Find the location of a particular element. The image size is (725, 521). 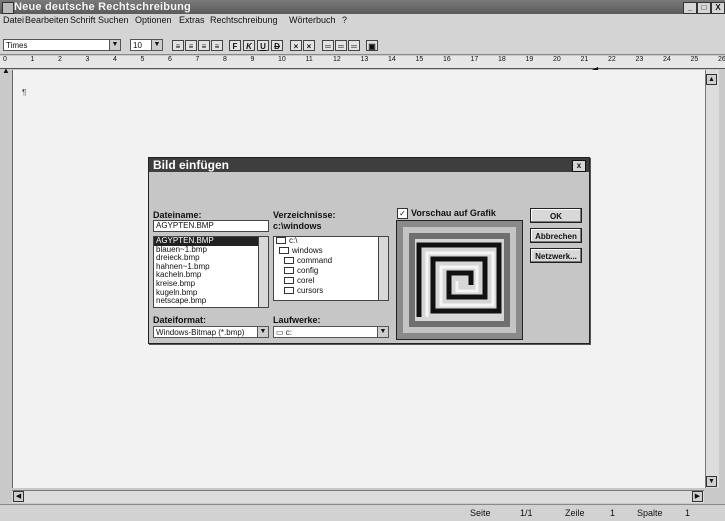

ruler-number: 16 is located at coordinates (447, 59).